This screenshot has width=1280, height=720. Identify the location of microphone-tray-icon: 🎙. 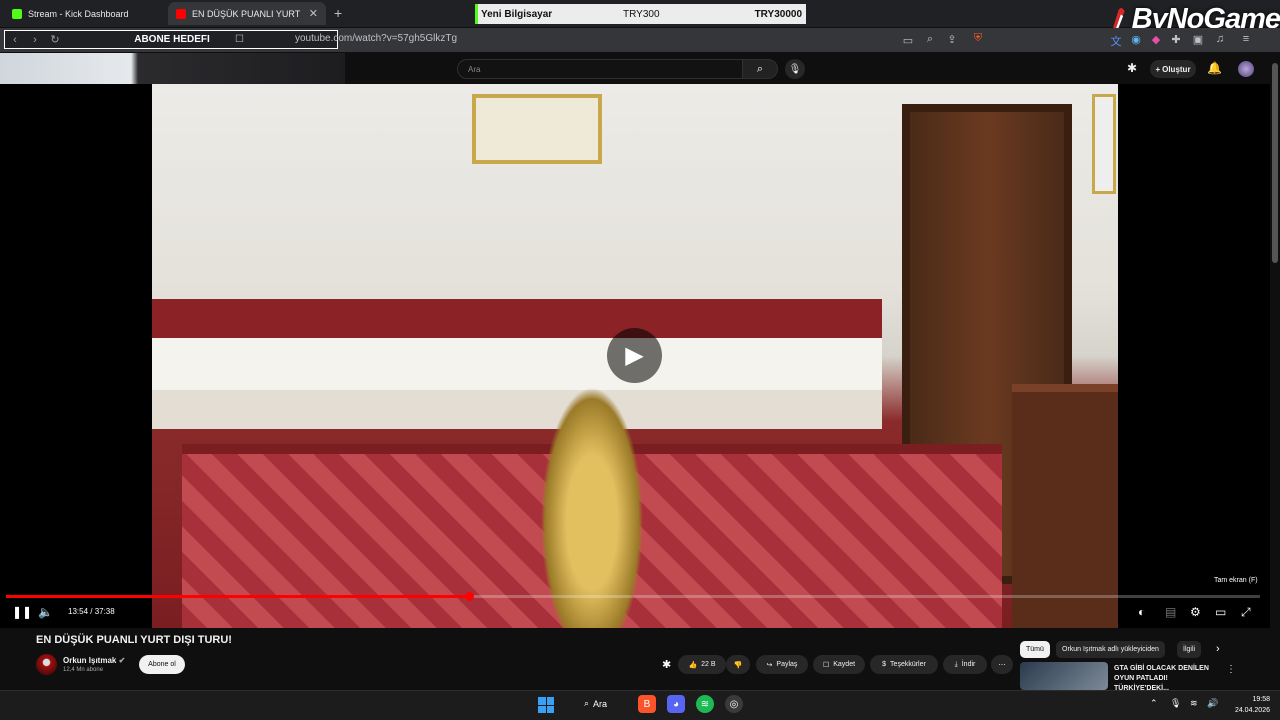
(1175, 703).